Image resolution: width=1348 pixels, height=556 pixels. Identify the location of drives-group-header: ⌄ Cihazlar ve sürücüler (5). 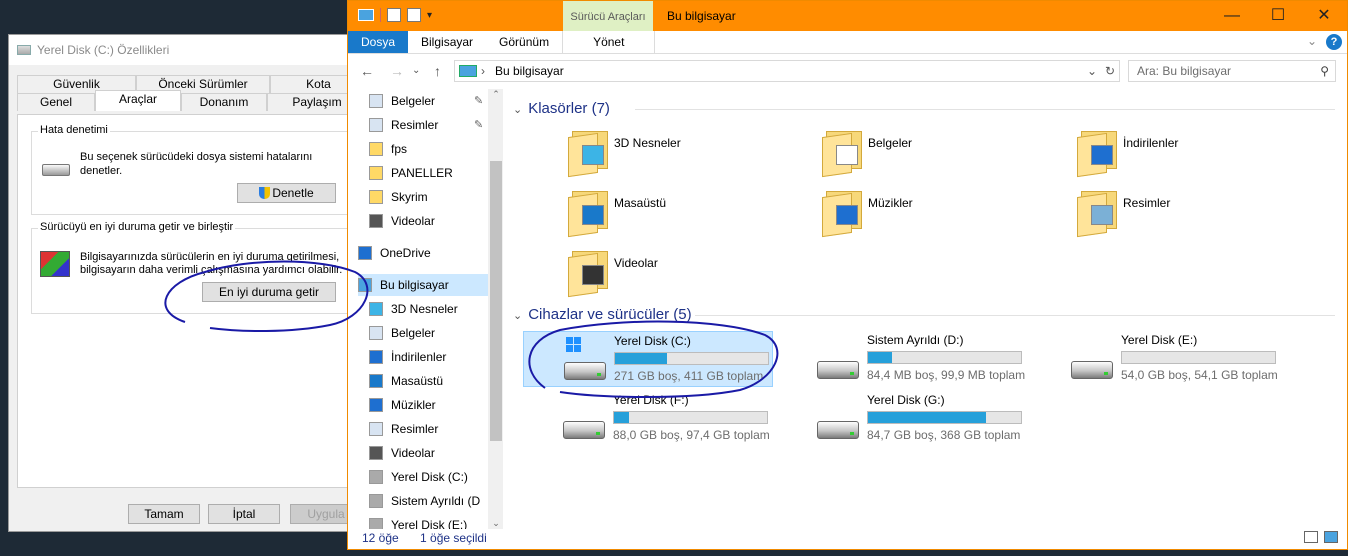
(924, 315).